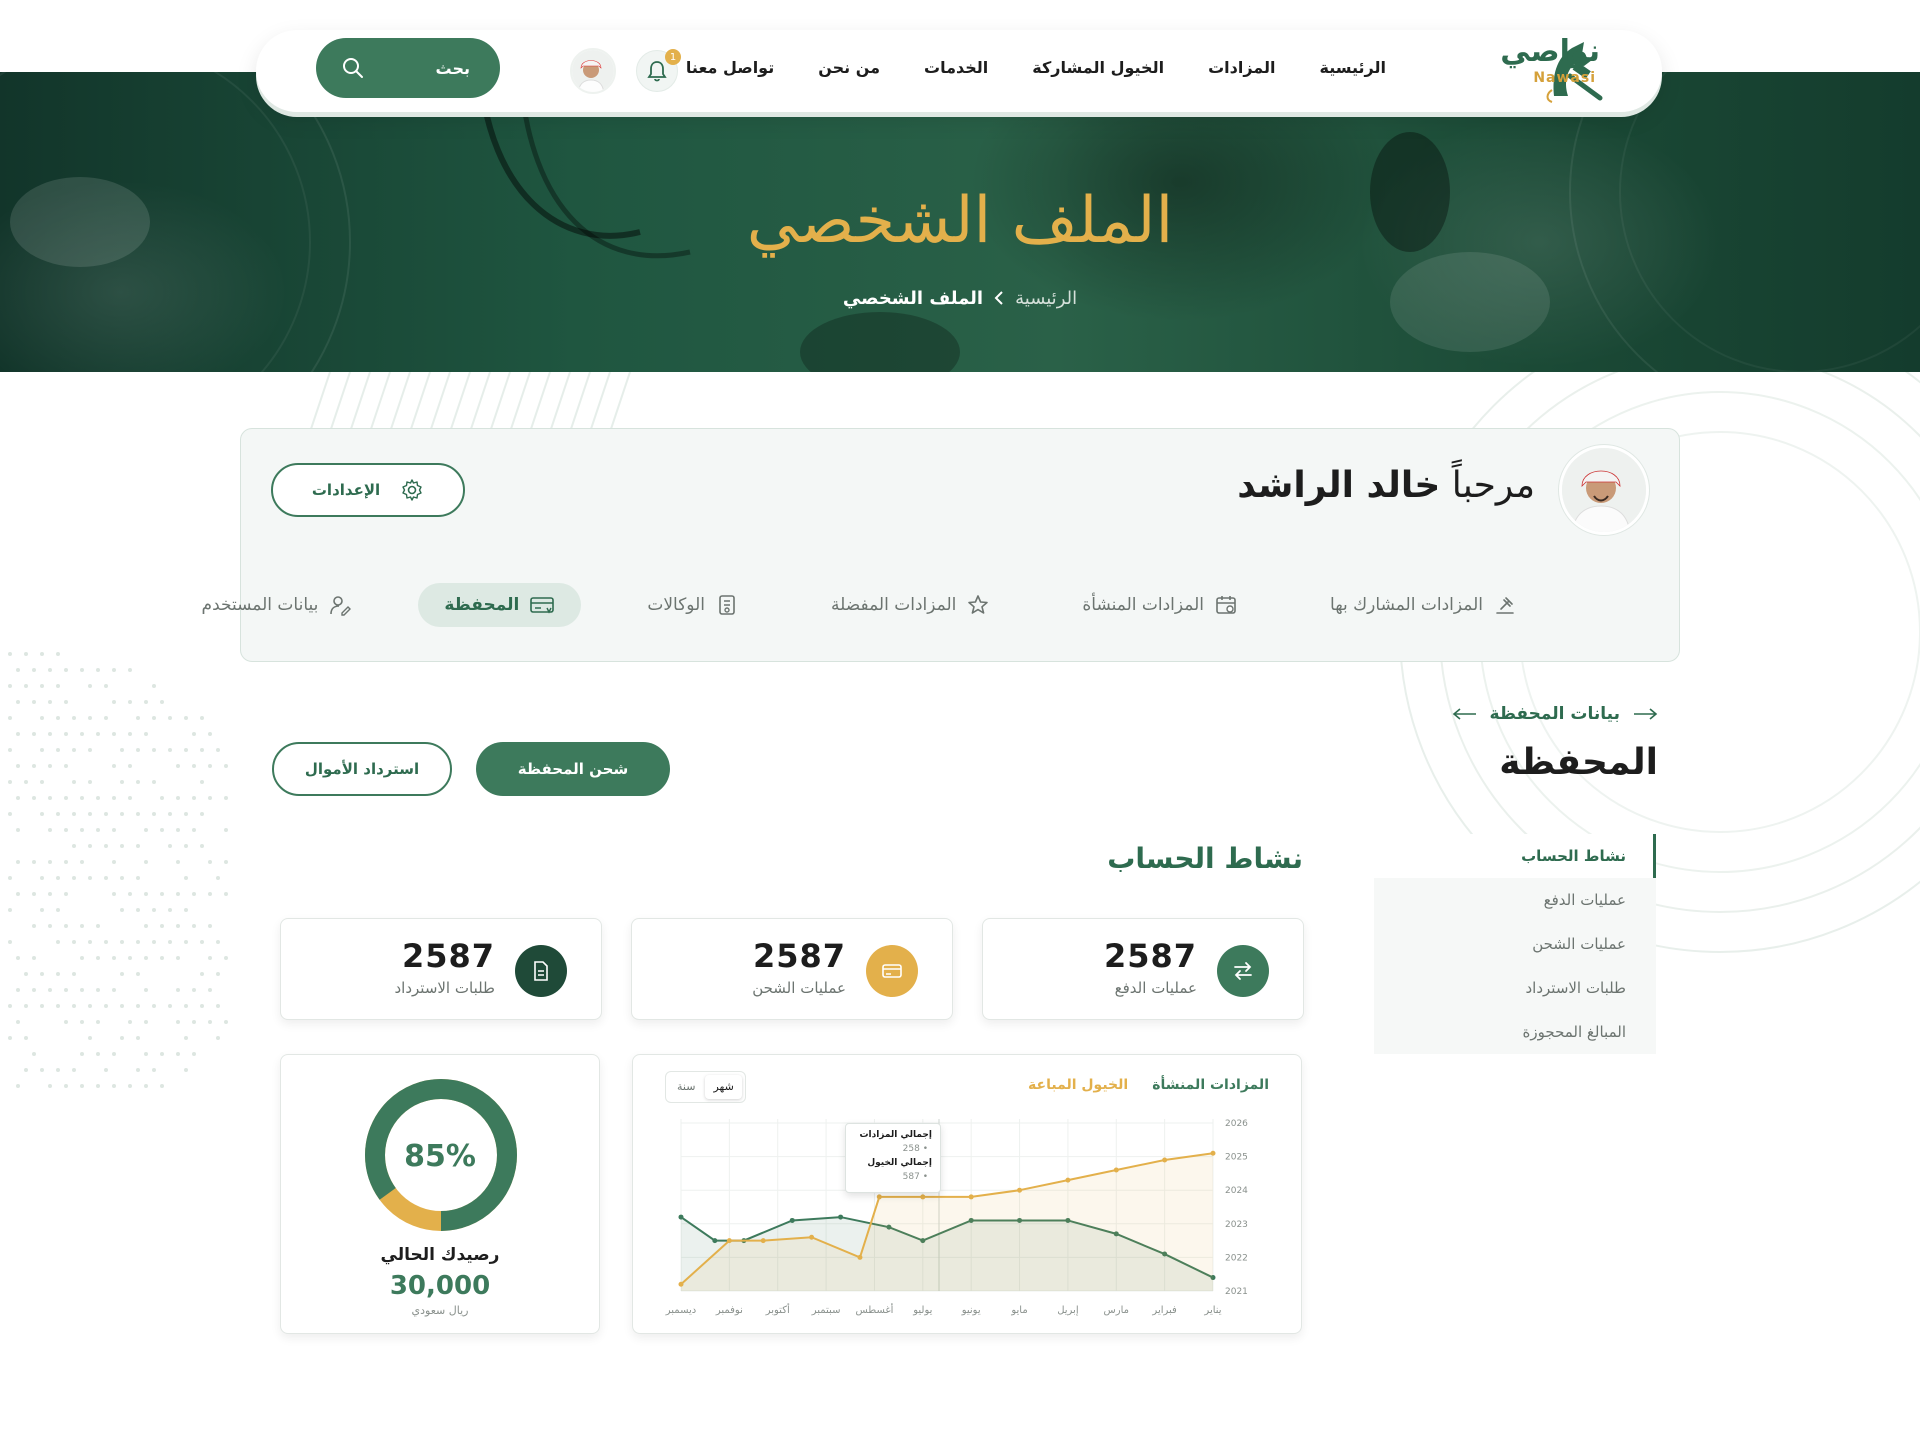  I want to click on tab-favorite-auctions: المزادات المفضلة, so click(910, 605).